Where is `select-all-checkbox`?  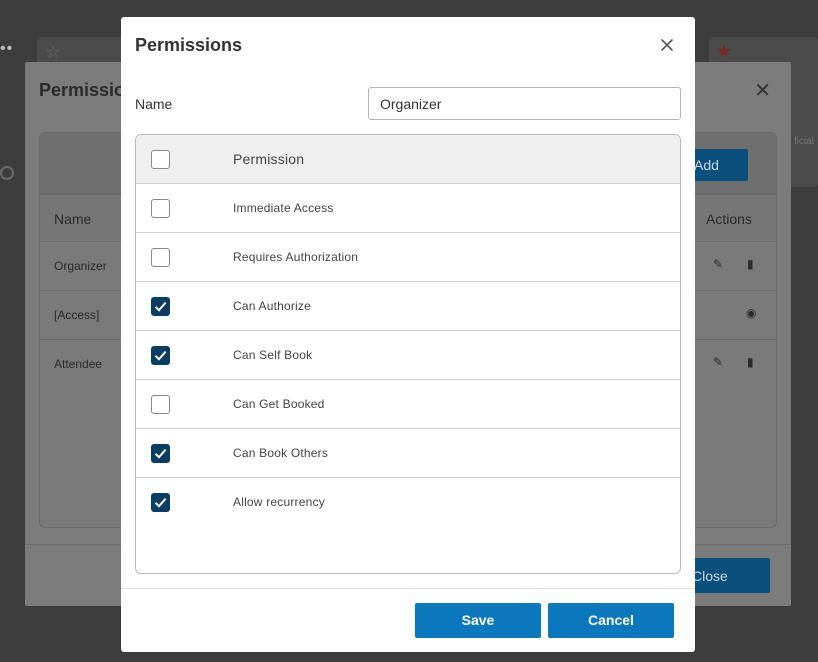 select-all-checkbox is located at coordinates (160, 159).